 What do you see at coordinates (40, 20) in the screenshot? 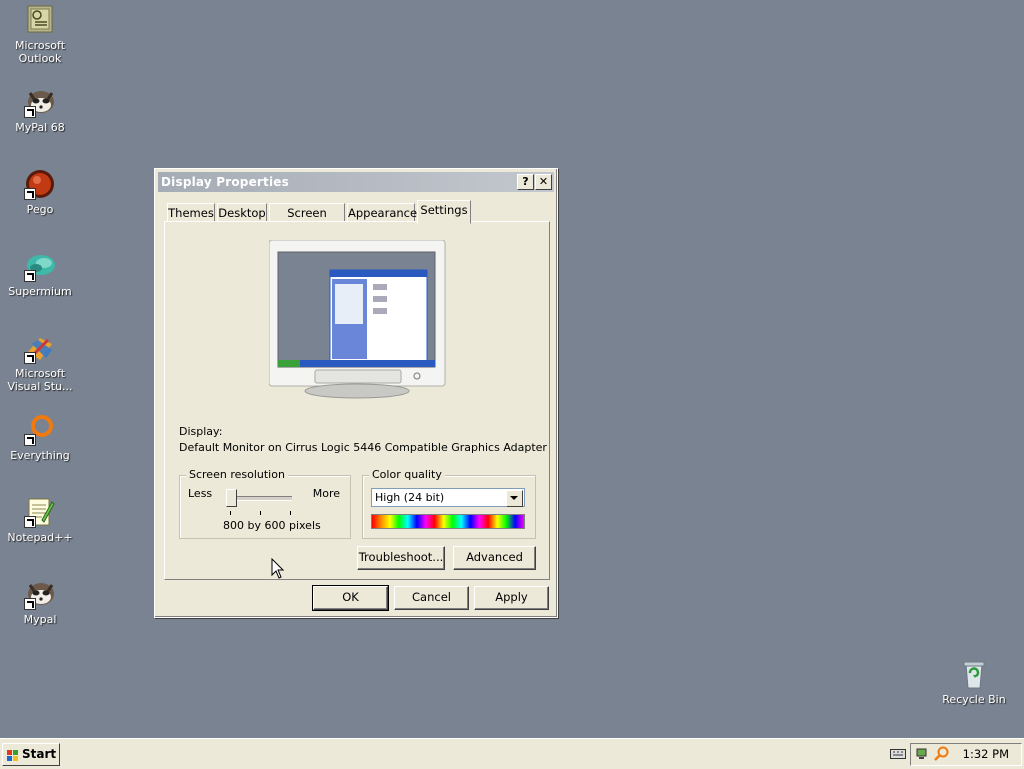
I see `outlook-icon` at bounding box center [40, 20].